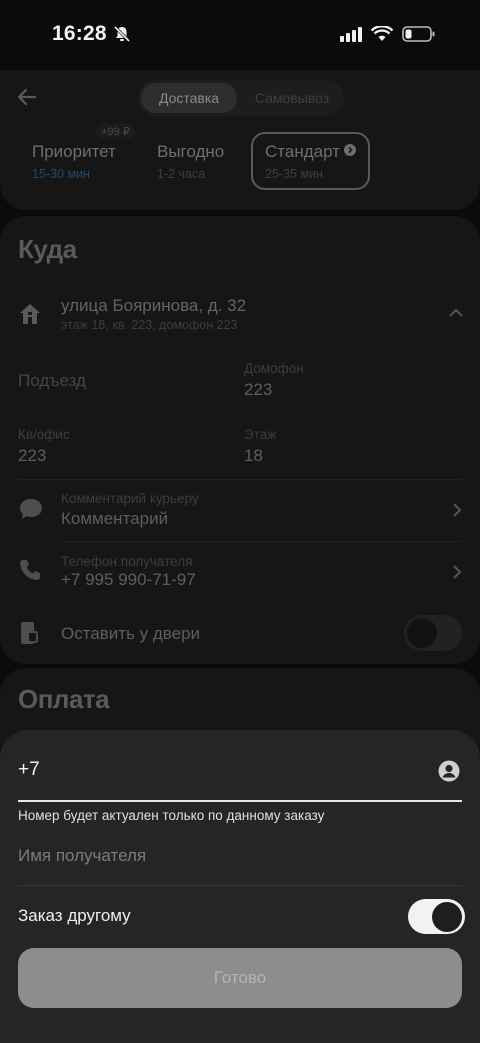 The image size is (480, 1043). Describe the element at coordinates (44, 434) in the screenshot. I see `apartment-label: Кв/офис` at that location.